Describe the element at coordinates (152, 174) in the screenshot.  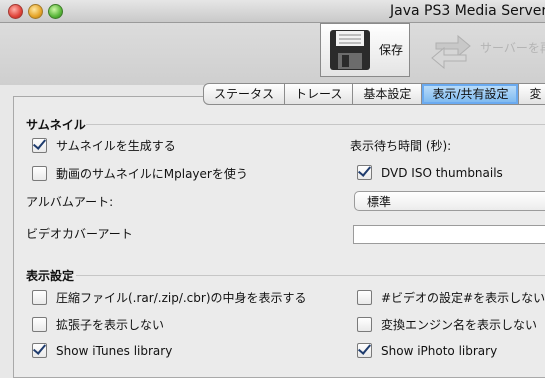
I see `mplayer-thumbnails-label: 動画のサムネイルにMplayerを使う` at that location.